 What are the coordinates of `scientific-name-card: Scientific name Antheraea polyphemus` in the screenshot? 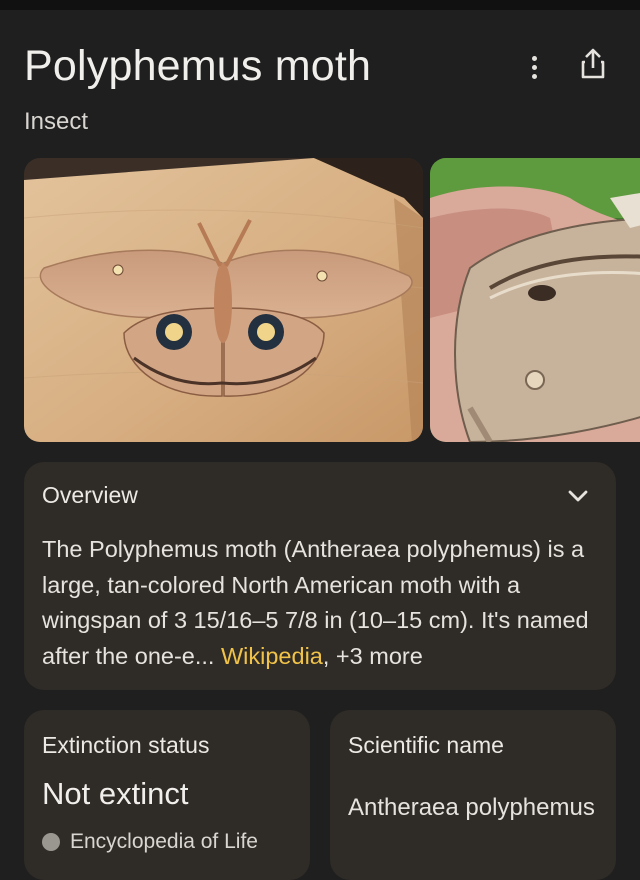 It's located at (473, 795).